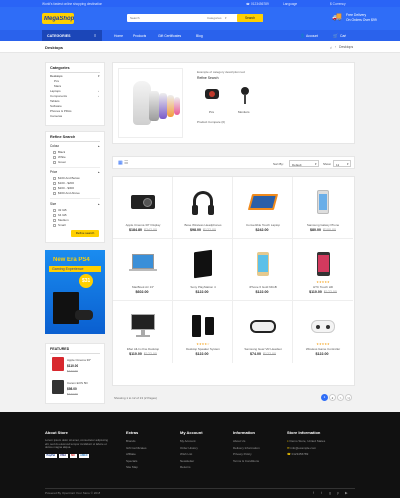 Image resolution: width=400 pixels, height=498 pixels. Describe the element at coordinates (263, 225) in the screenshot. I see `product-name: Convertible Touch Laptop` at that location.